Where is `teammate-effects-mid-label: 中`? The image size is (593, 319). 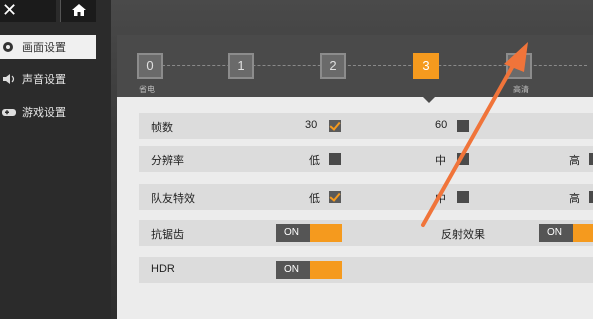
teammate-effects-mid-label: 中 is located at coordinates (440, 199).